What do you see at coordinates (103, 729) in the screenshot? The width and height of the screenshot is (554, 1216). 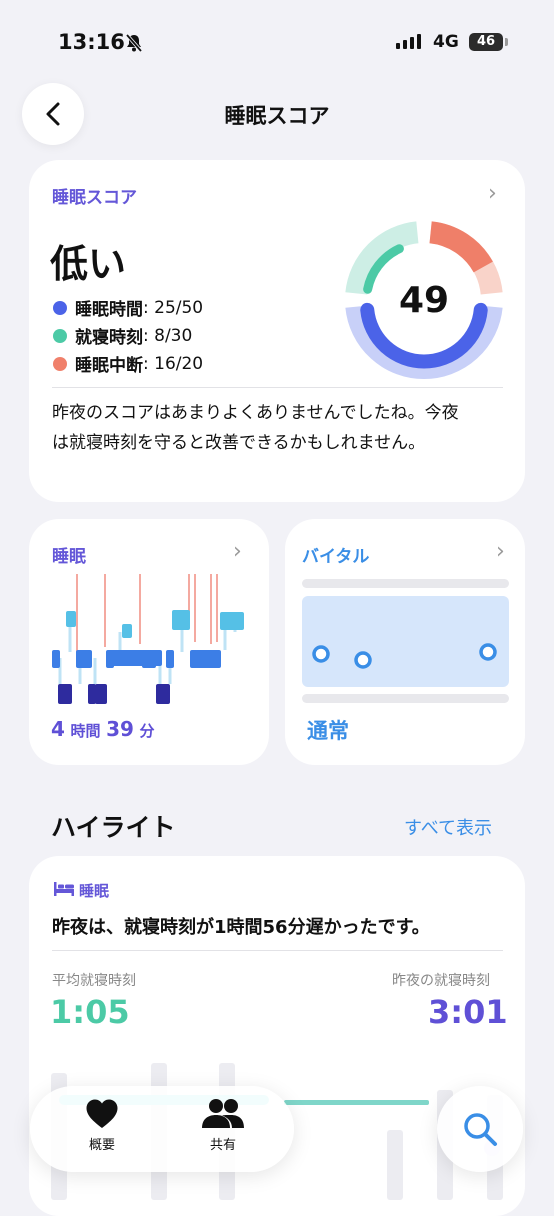 I see `sleep-duration: 4 時間 39 分` at bounding box center [103, 729].